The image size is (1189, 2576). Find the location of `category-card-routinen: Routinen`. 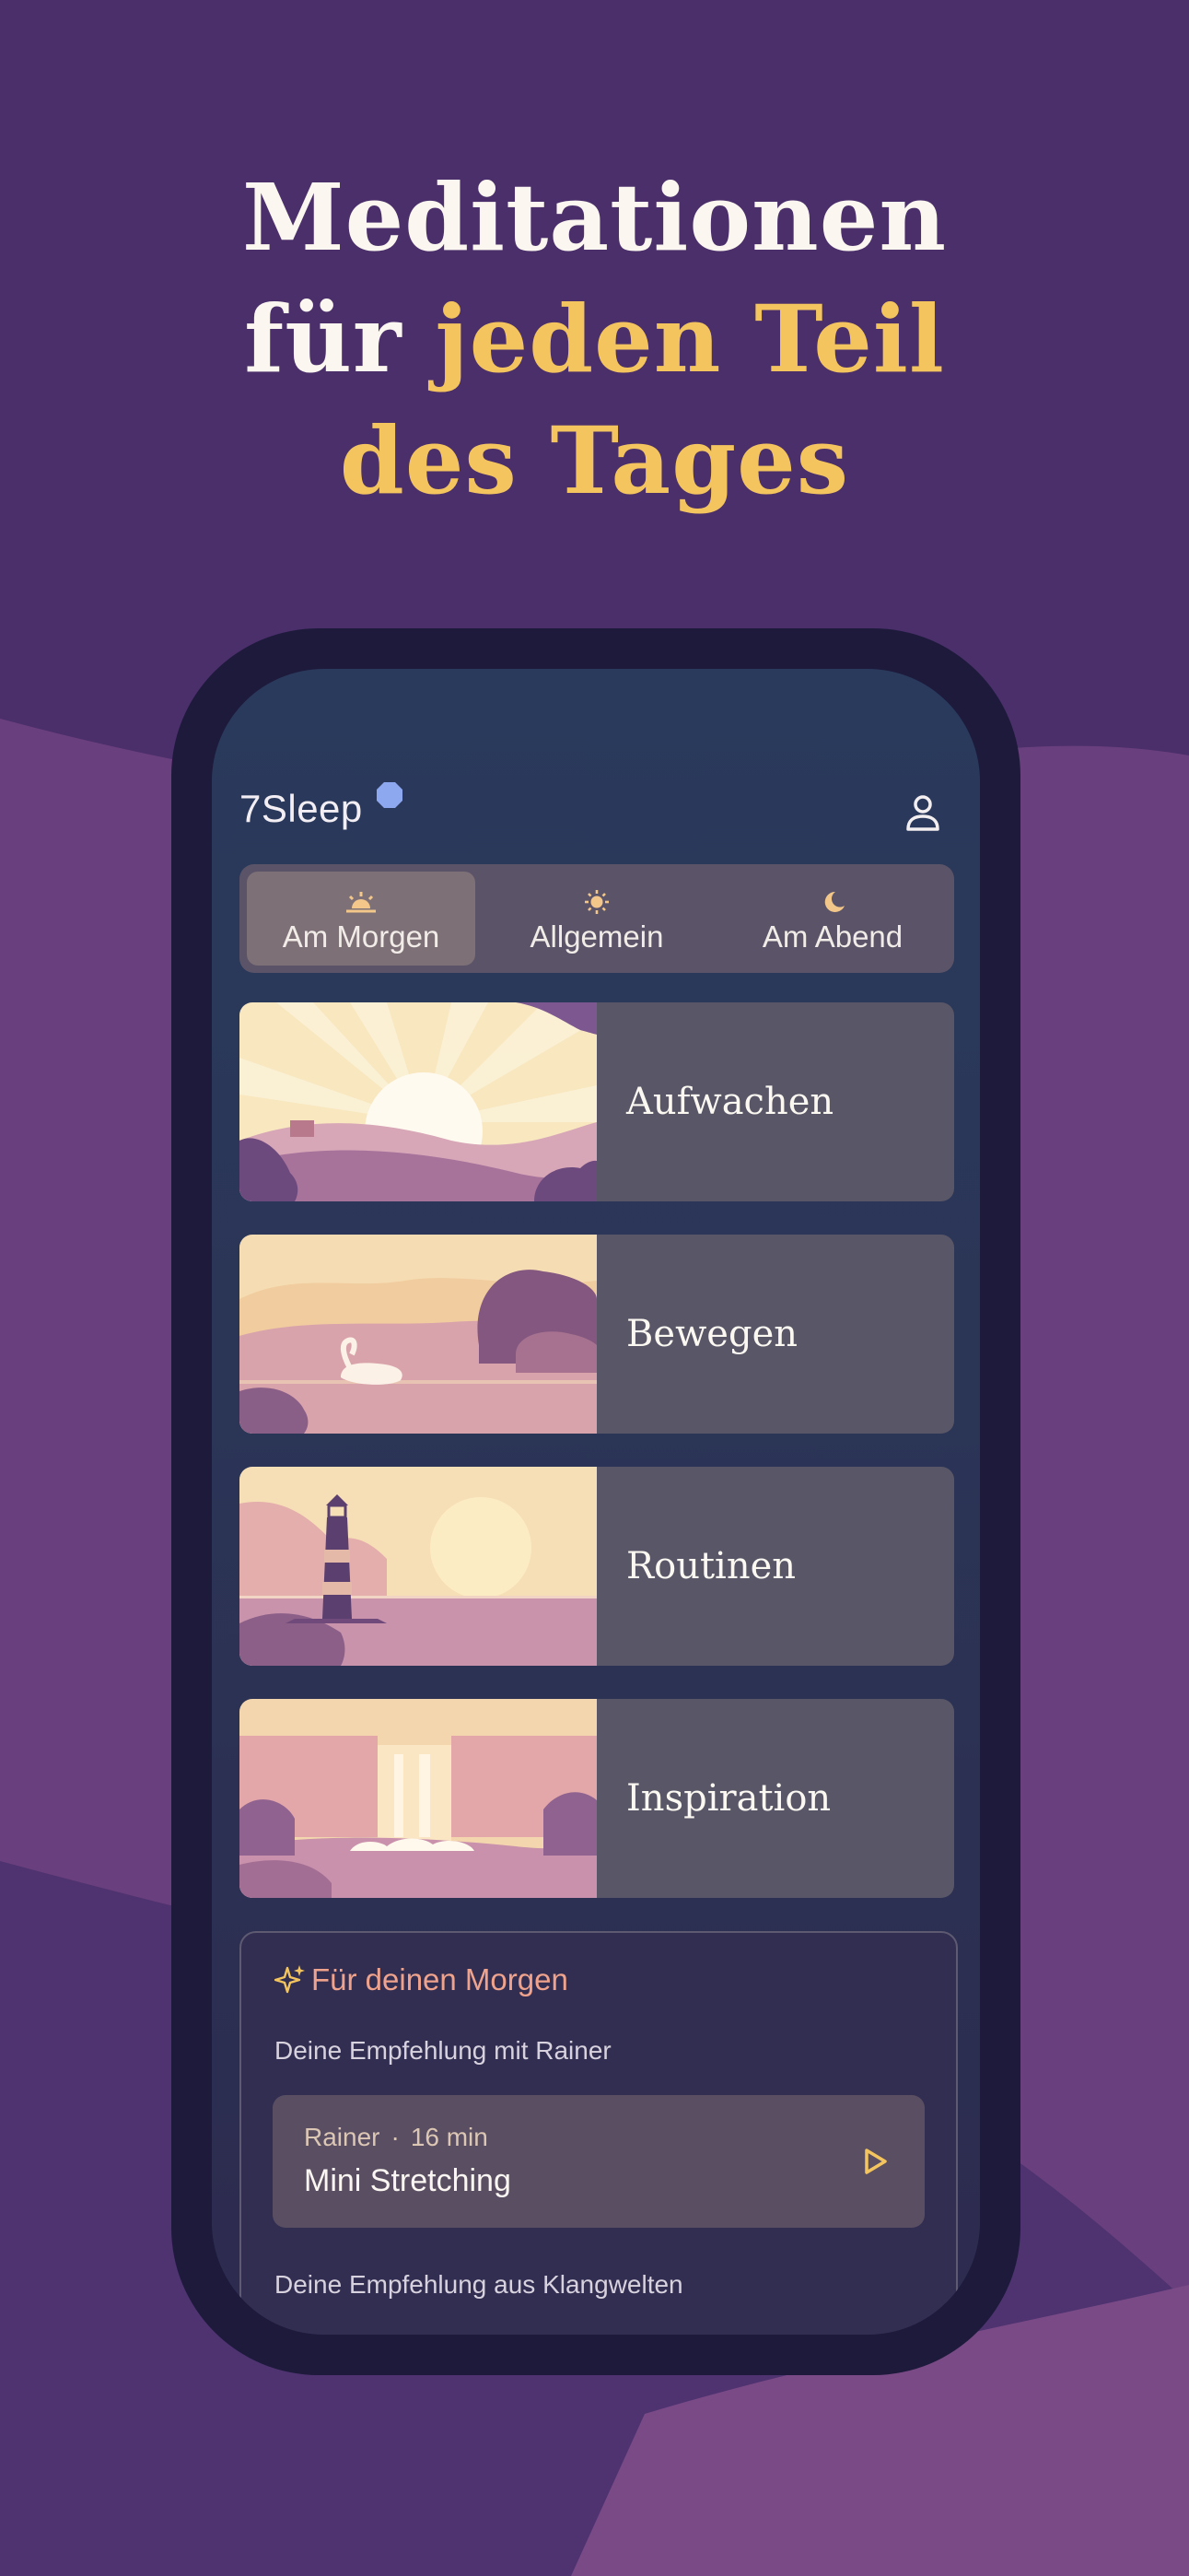

category-card-routinen: Routinen is located at coordinates (596, 1566).